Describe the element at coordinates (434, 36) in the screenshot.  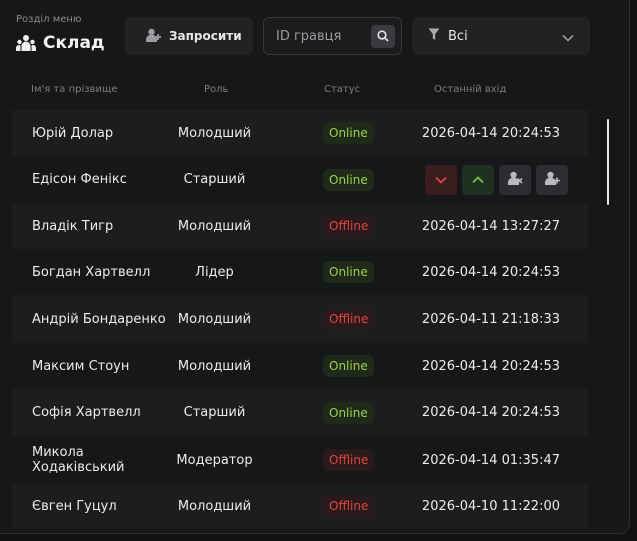
I see `filter-icon` at that location.